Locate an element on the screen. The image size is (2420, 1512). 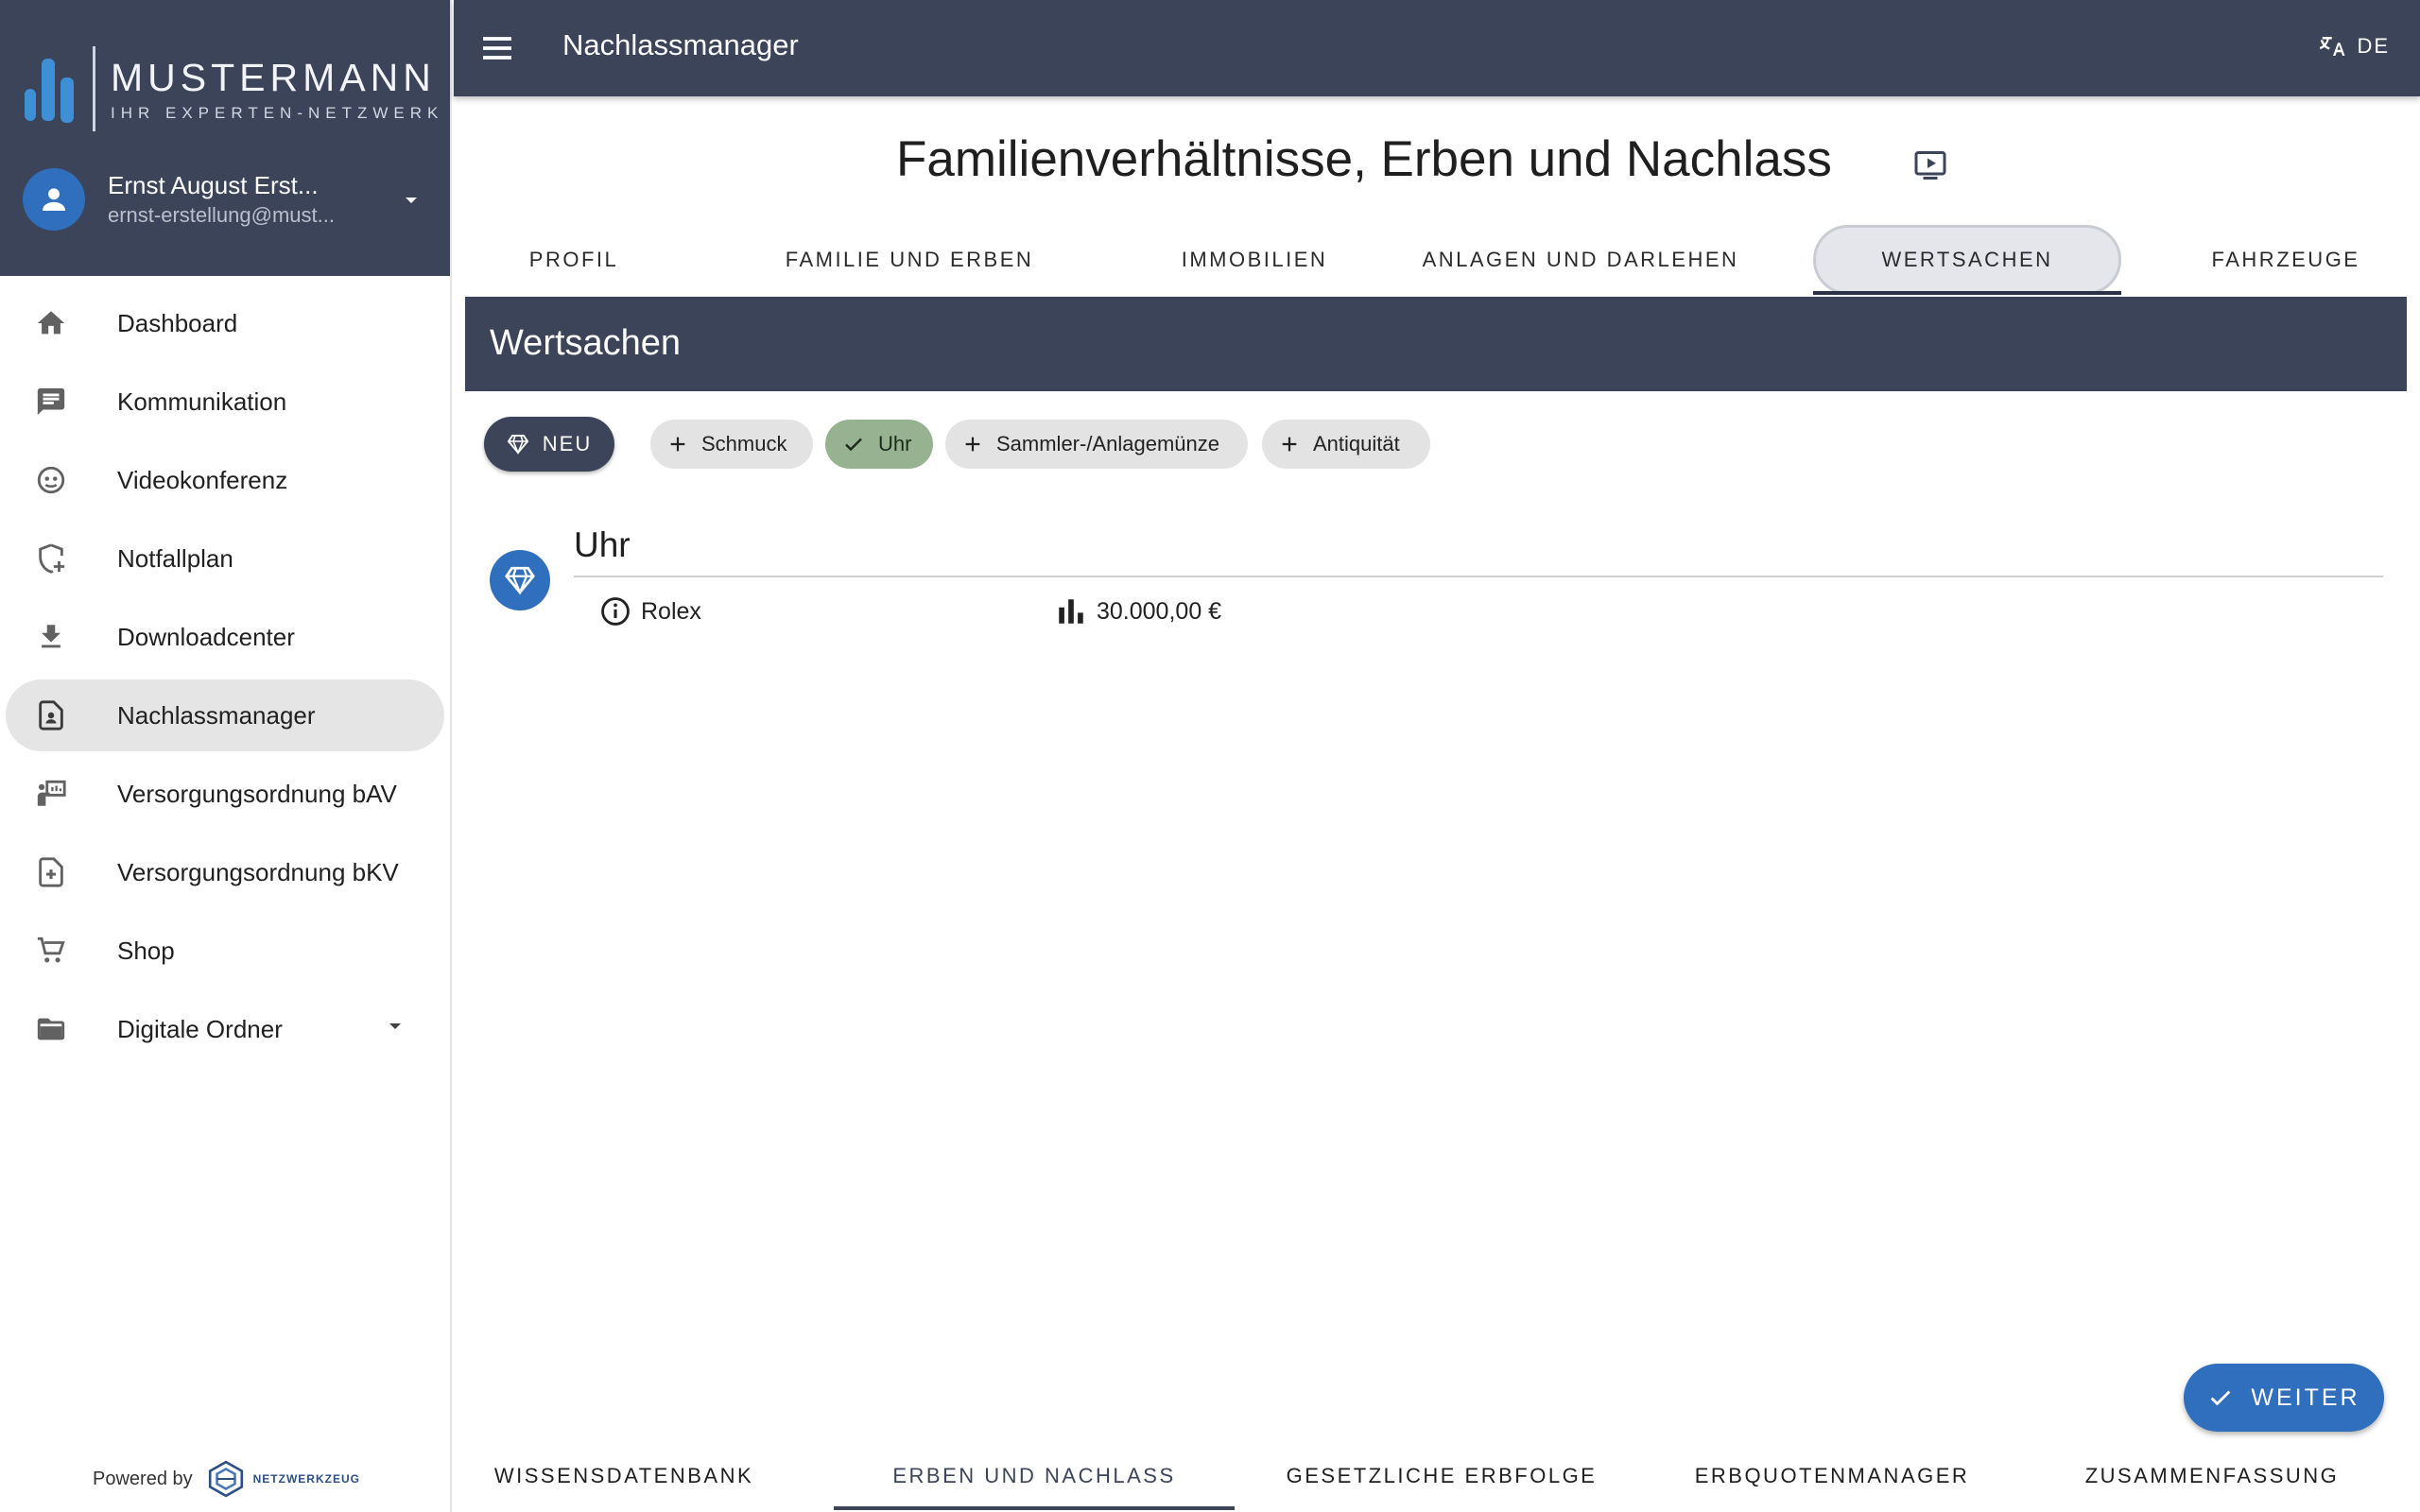
chip-label: Schmuck is located at coordinates (744, 443).